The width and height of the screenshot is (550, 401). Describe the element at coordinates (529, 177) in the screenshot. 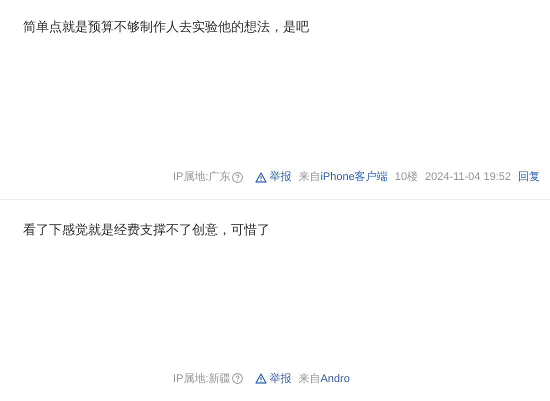

I see `reply-link: 回复` at that location.